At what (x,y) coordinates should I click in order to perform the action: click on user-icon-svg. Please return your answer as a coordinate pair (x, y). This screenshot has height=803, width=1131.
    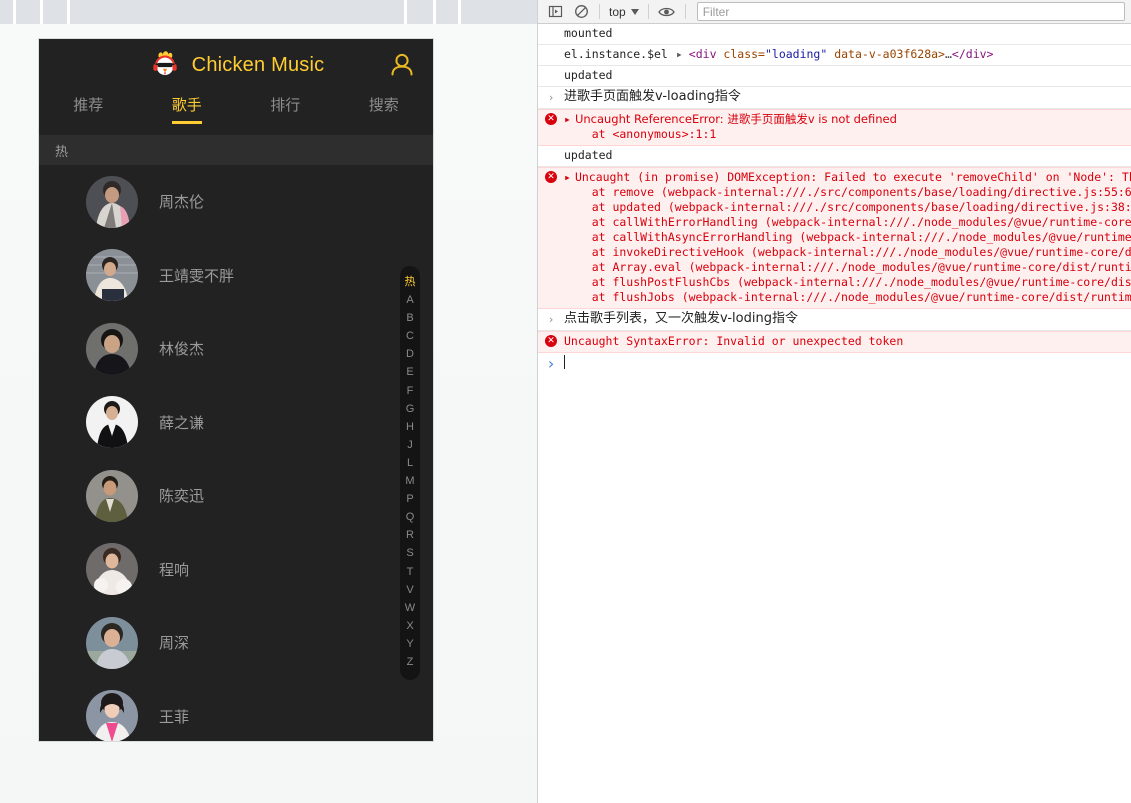
    Looking at the image, I should click on (402, 64).